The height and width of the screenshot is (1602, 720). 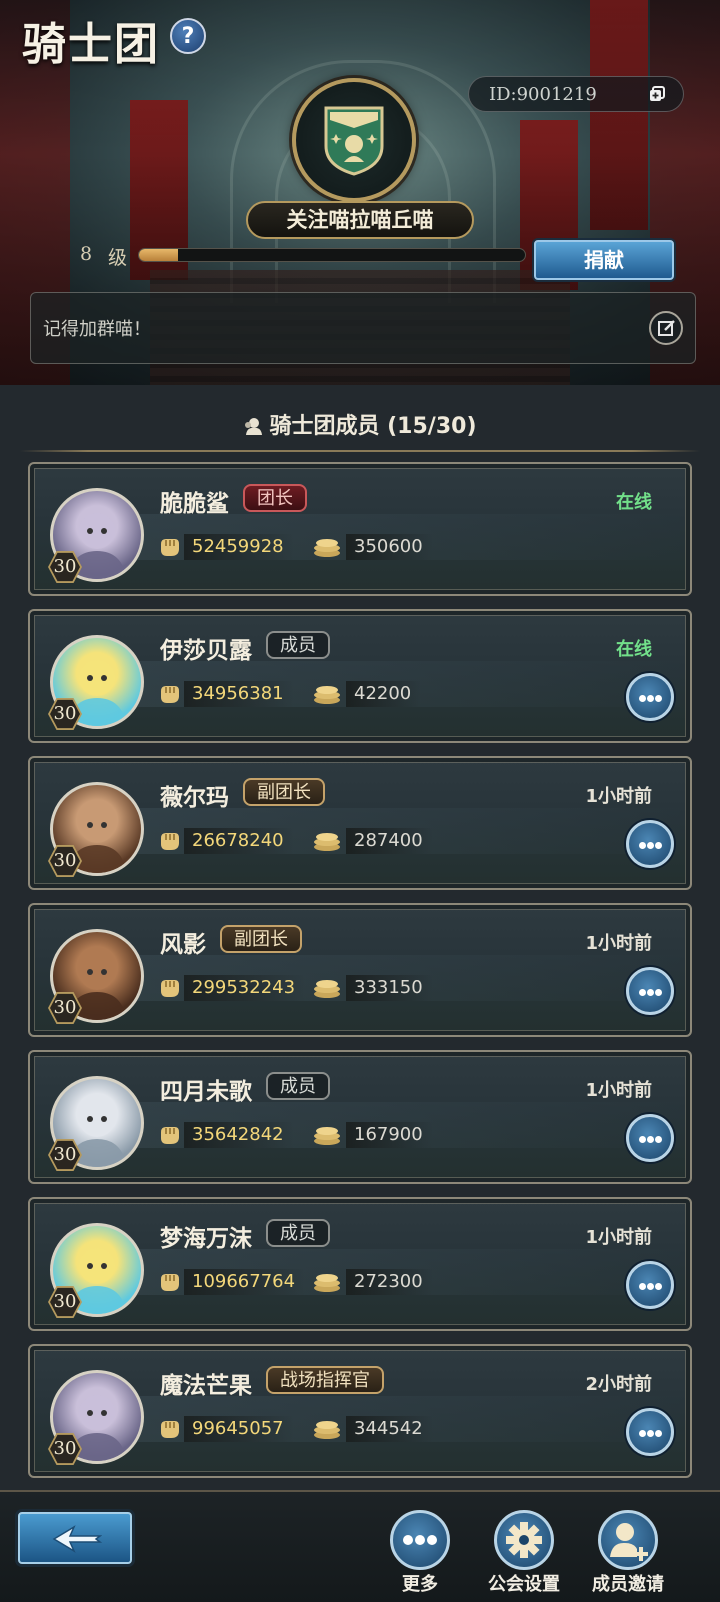 What do you see at coordinates (194, 798) in the screenshot?
I see `member-name: 薇尔玛` at bounding box center [194, 798].